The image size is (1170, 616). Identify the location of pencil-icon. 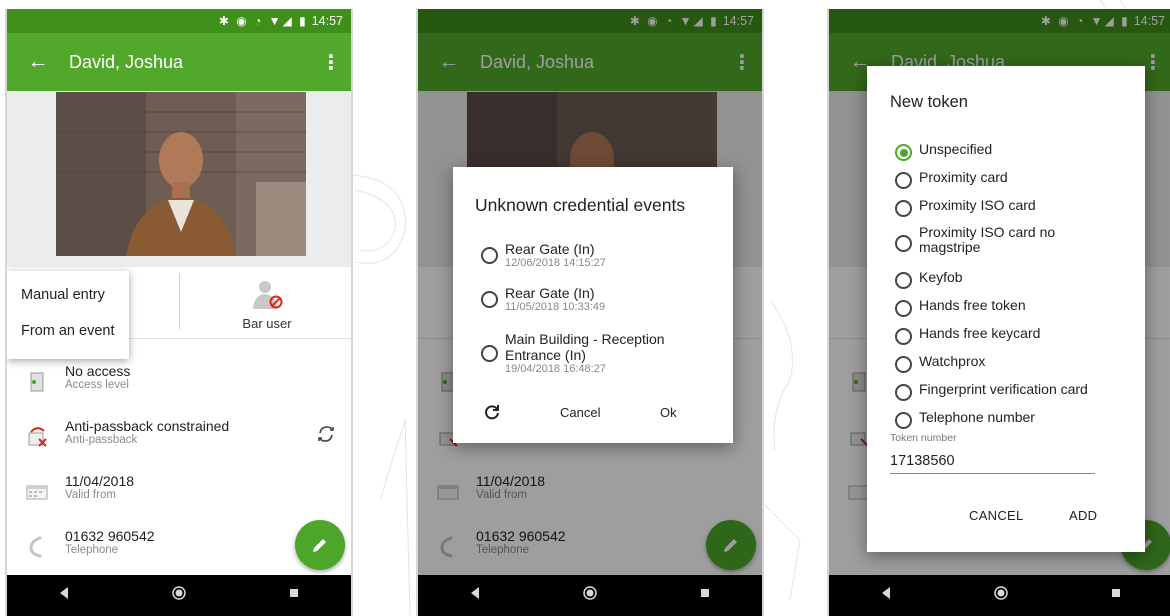
(319, 545).